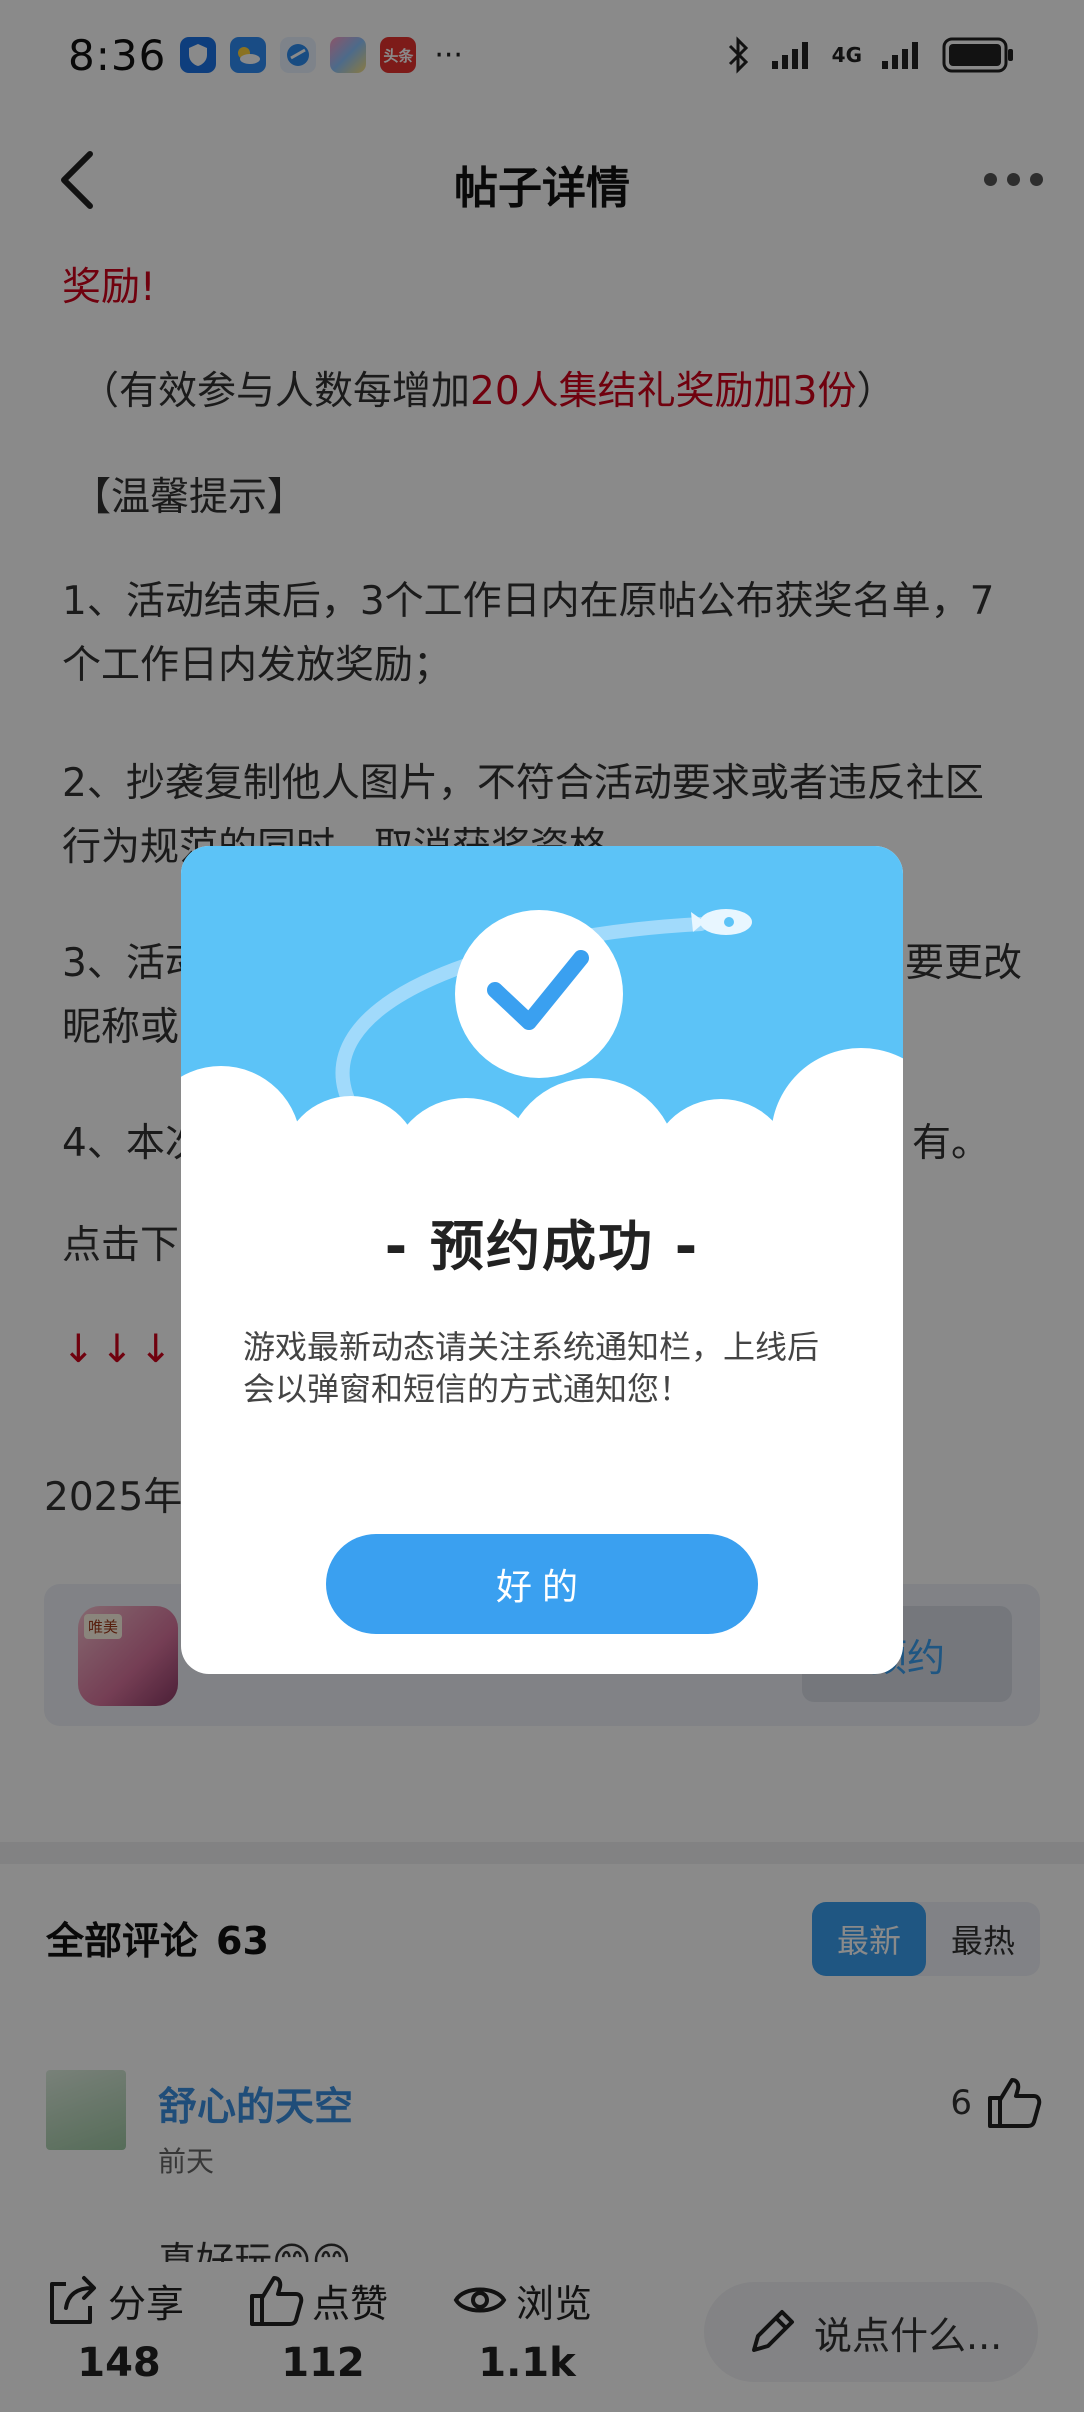 This screenshot has height=2412, width=1084. I want to click on ok-button: 好的, so click(542, 1584).